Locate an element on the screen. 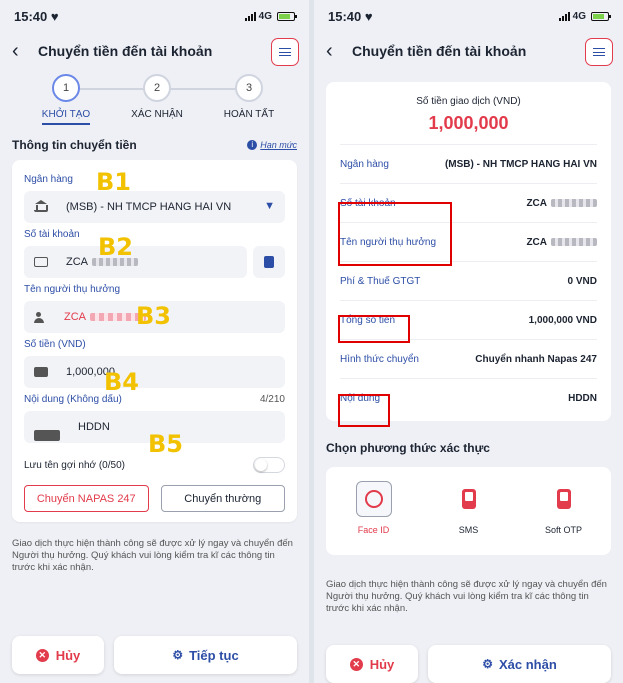  save-alias-toggle is located at coordinates (269, 465).